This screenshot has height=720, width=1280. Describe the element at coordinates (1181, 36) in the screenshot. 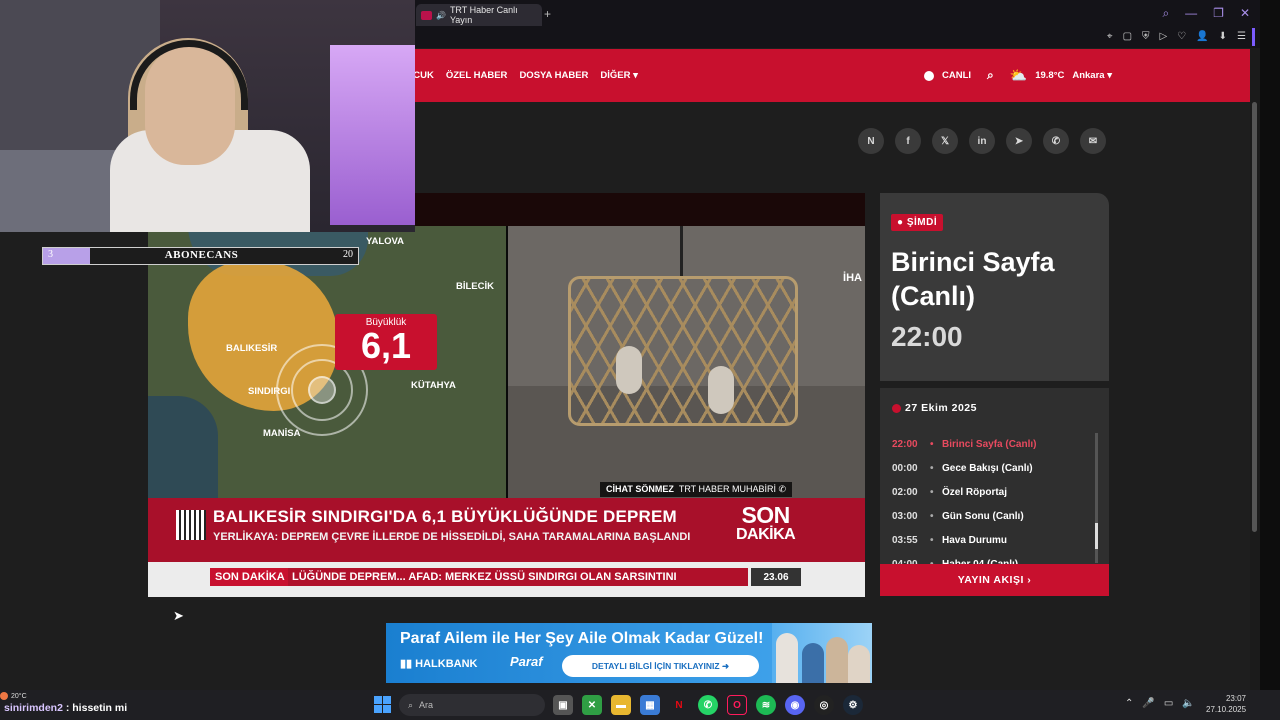

I see `heart-icon: ♡` at that location.